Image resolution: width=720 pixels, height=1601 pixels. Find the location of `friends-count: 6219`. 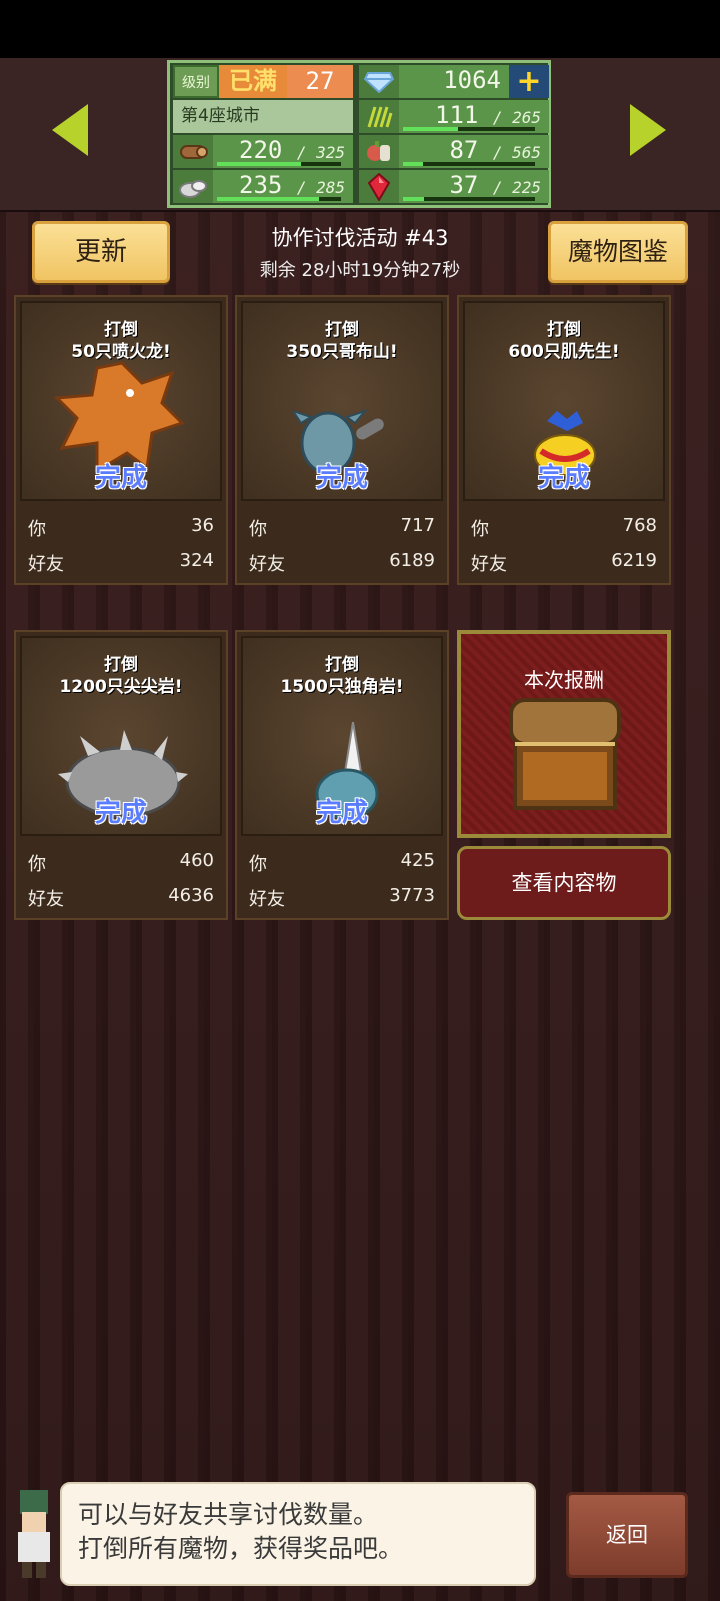

friends-count: 6219 is located at coordinates (634, 560).